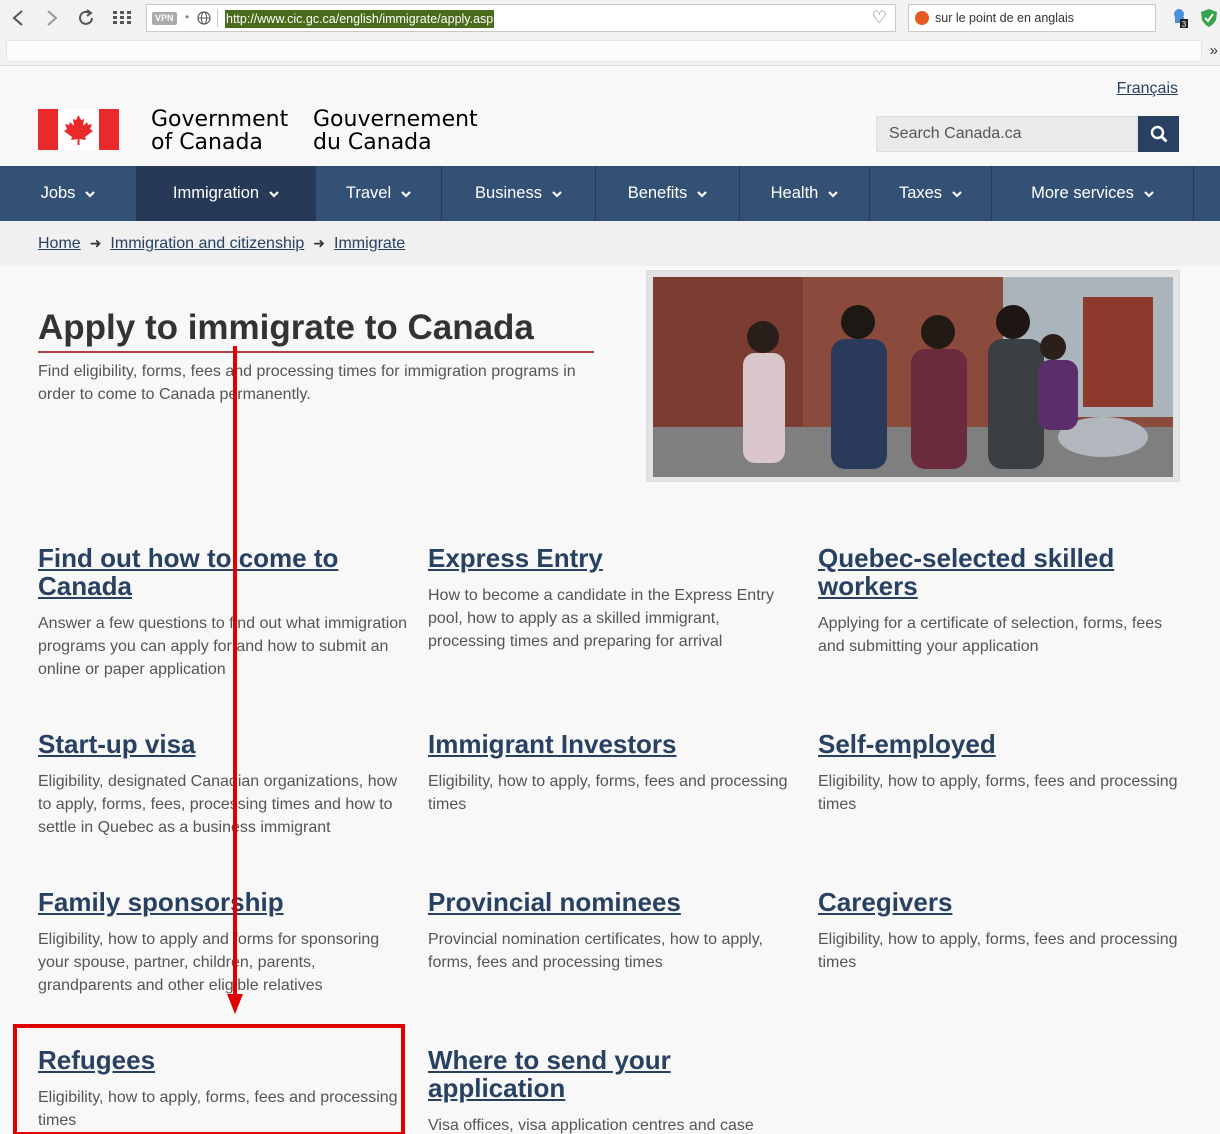 Image resolution: width=1220 pixels, height=1134 pixels. What do you see at coordinates (1003, 572) in the screenshot?
I see `card-title-link: Quebec-selected skilled workers` at bounding box center [1003, 572].